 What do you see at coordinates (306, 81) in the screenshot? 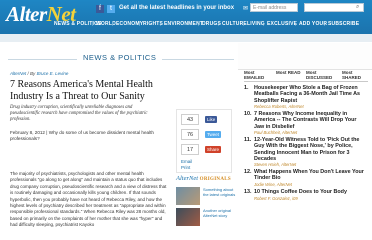
I see `sidebar-divider` at bounding box center [306, 81].